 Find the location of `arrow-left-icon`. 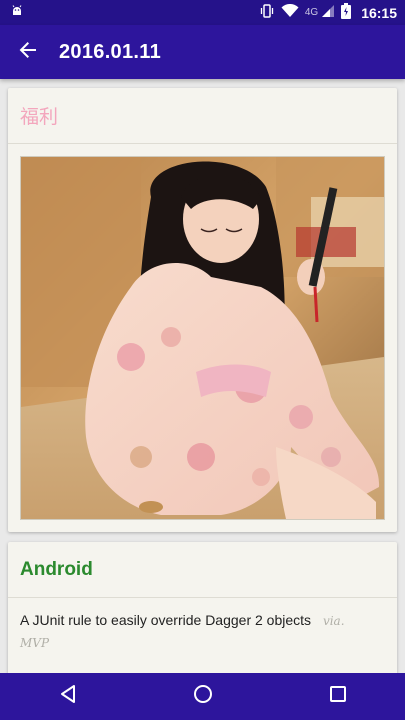

arrow-left-icon is located at coordinates (28, 52).